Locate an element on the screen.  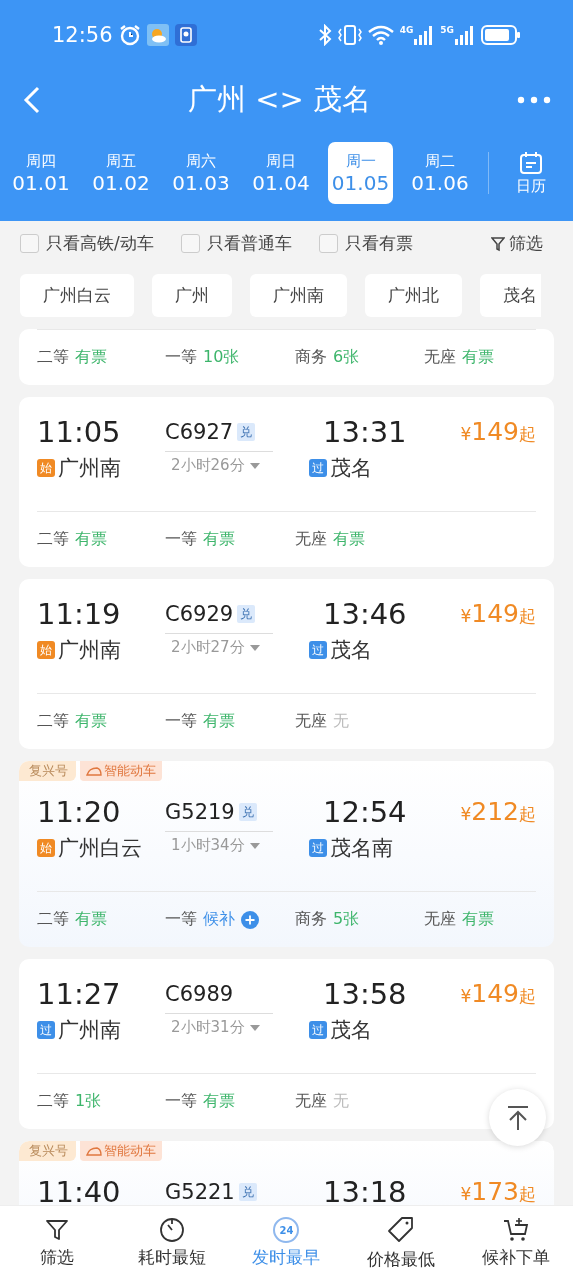
filter-checkbox: 只看有票 is located at coordinates (365, 243).